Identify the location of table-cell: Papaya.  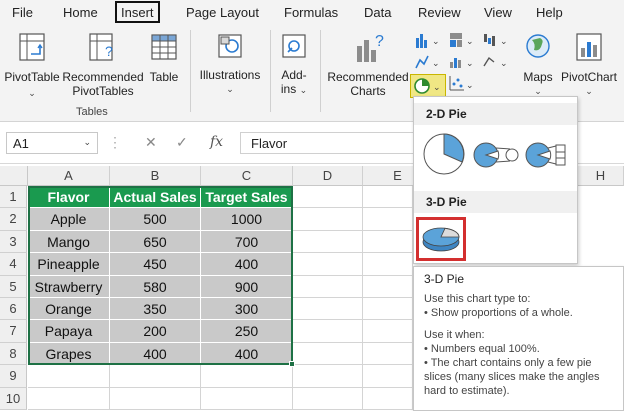
(69, 331).